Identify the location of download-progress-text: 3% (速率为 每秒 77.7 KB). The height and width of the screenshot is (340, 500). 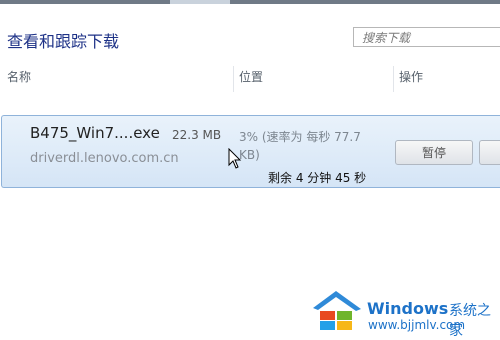
(300, 146).